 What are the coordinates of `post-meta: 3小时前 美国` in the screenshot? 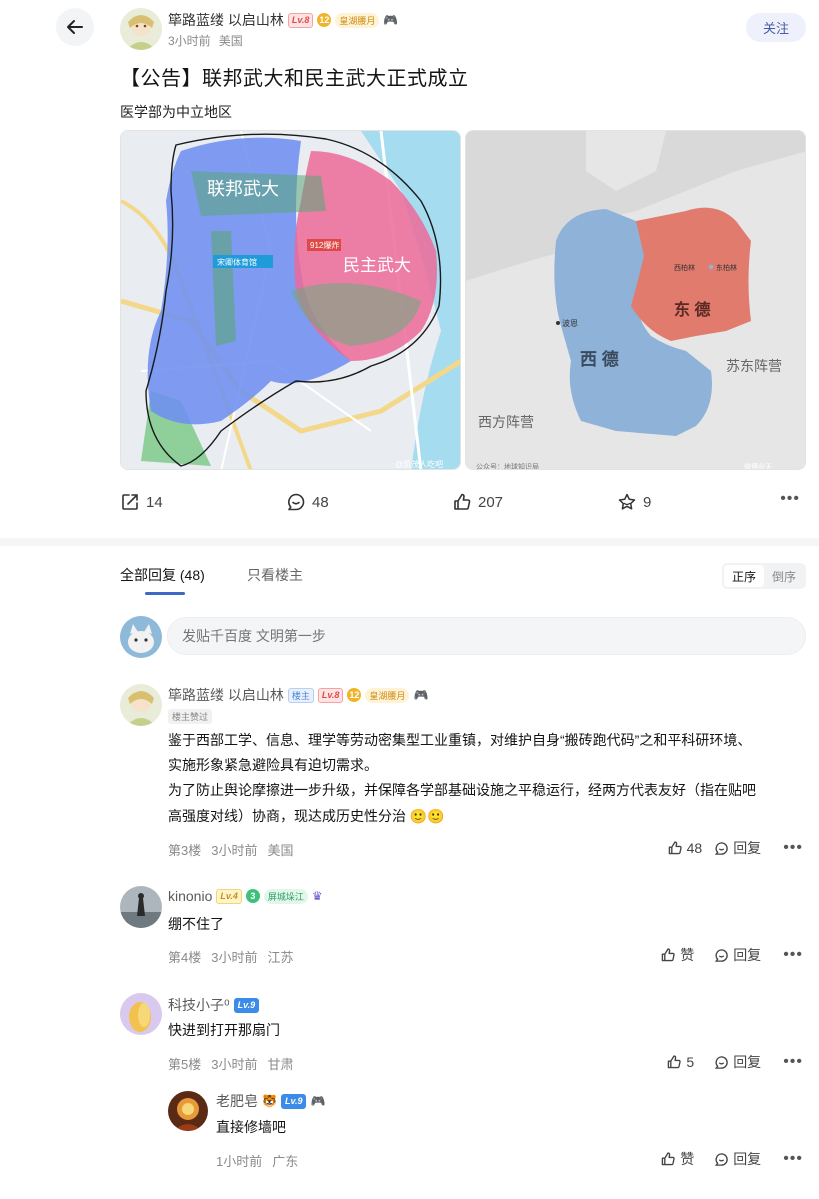 It's located at (205, 40).